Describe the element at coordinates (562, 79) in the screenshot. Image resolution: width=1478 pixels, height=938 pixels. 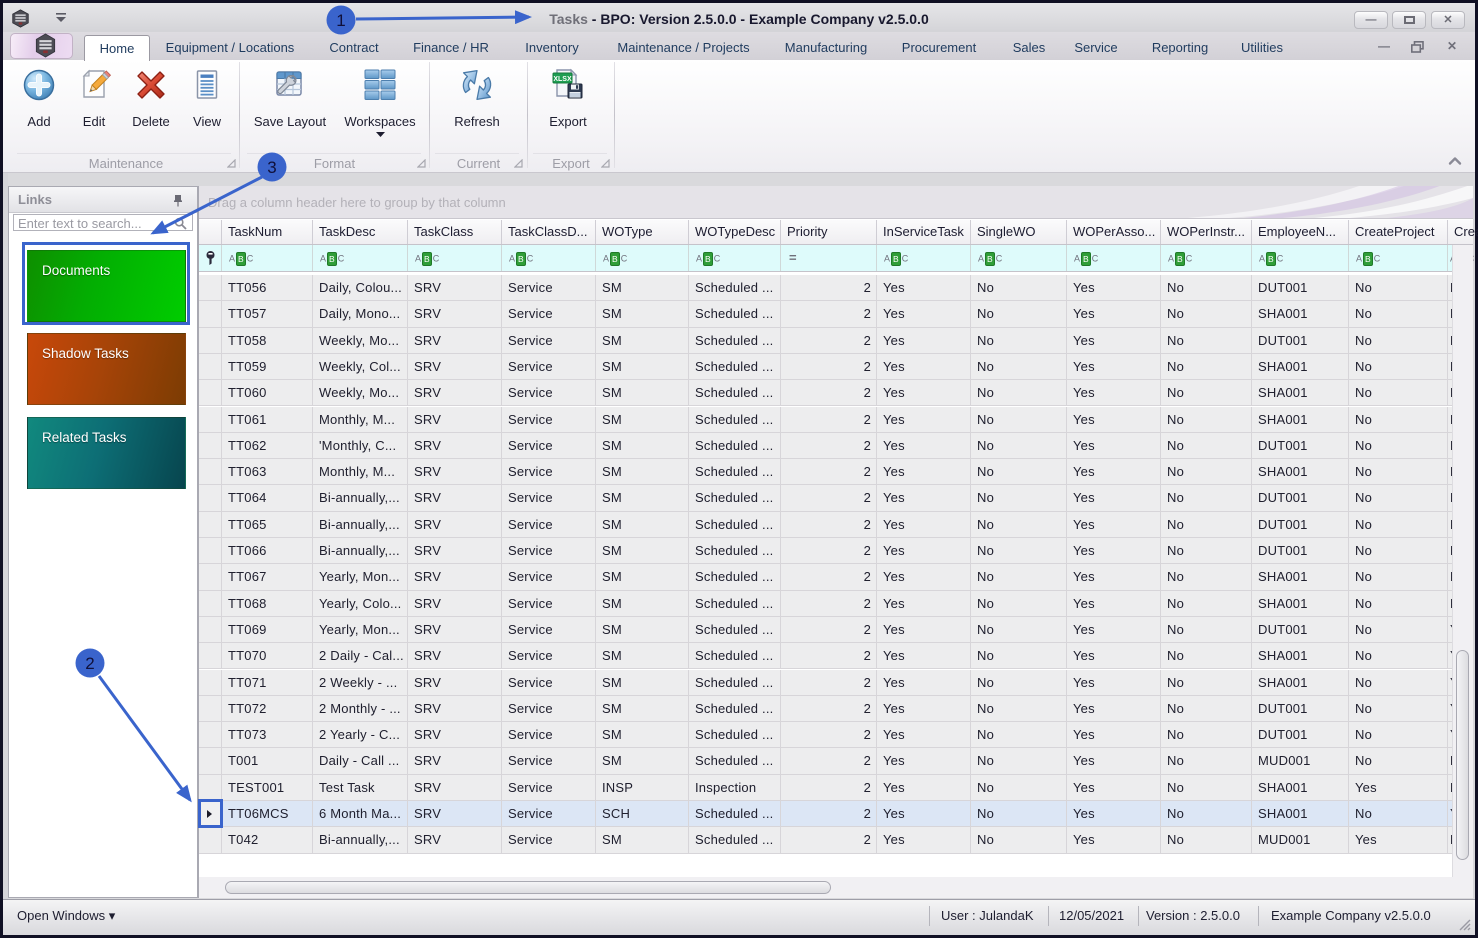
I see `svg-text: XLSX` at that location.